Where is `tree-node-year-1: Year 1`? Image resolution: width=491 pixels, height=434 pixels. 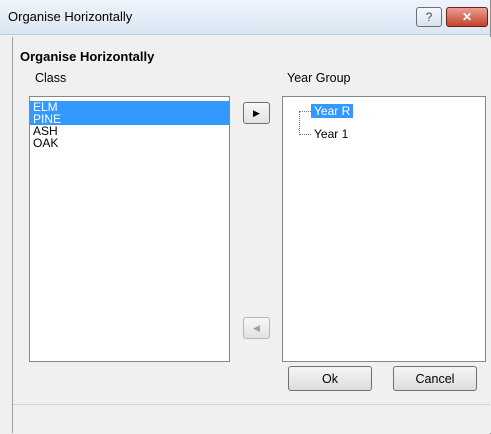 tree-node-year-1: Year 1 is located at coordinates (331, 134).